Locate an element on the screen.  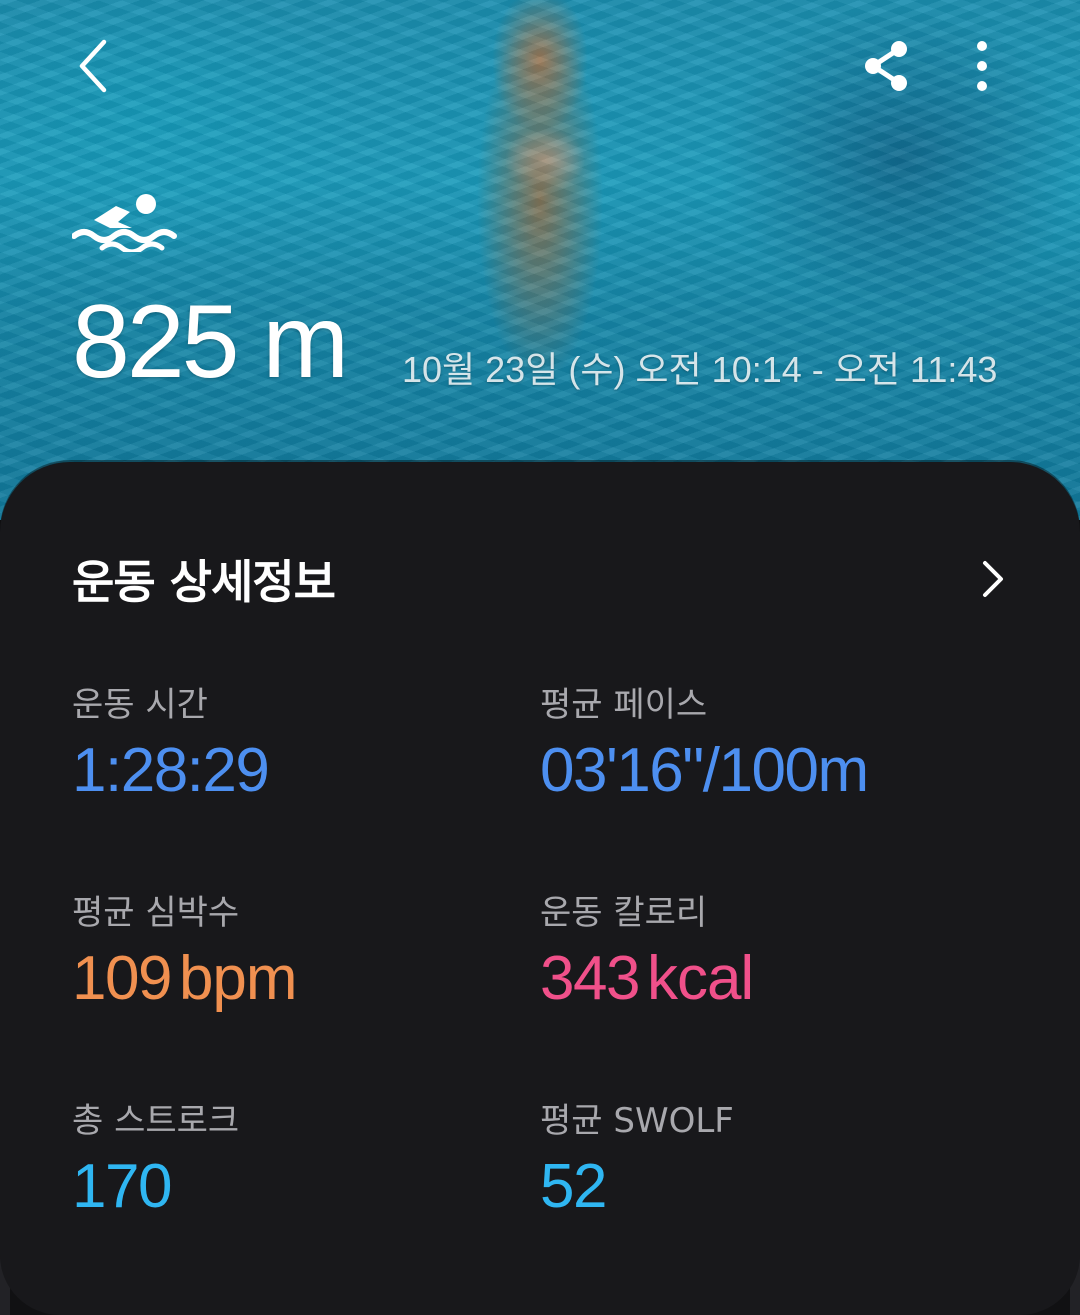
chevron-left-icon is located at coordinates (93, 66).